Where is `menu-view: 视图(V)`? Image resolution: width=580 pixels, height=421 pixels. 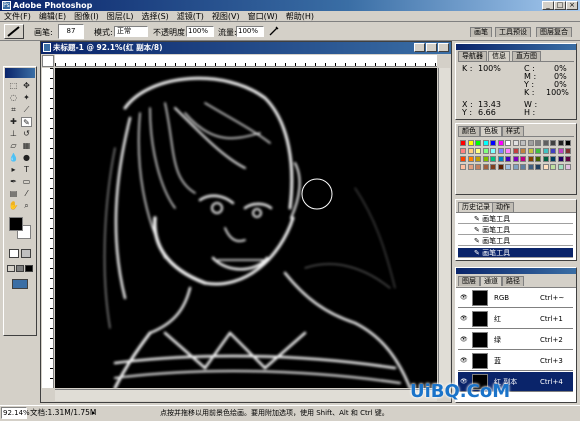
menu-view: 视图(V) is located at coordinates (226, 16).